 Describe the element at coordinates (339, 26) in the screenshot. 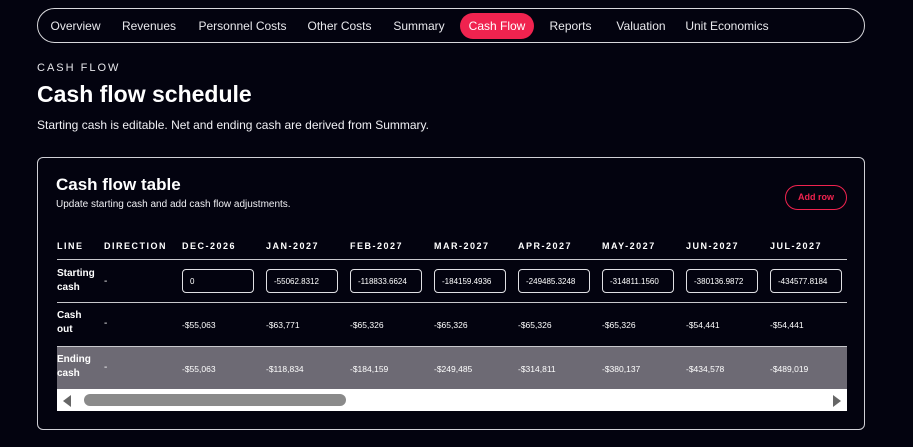

I see `tab-other-costs: Other Costs` at that location.